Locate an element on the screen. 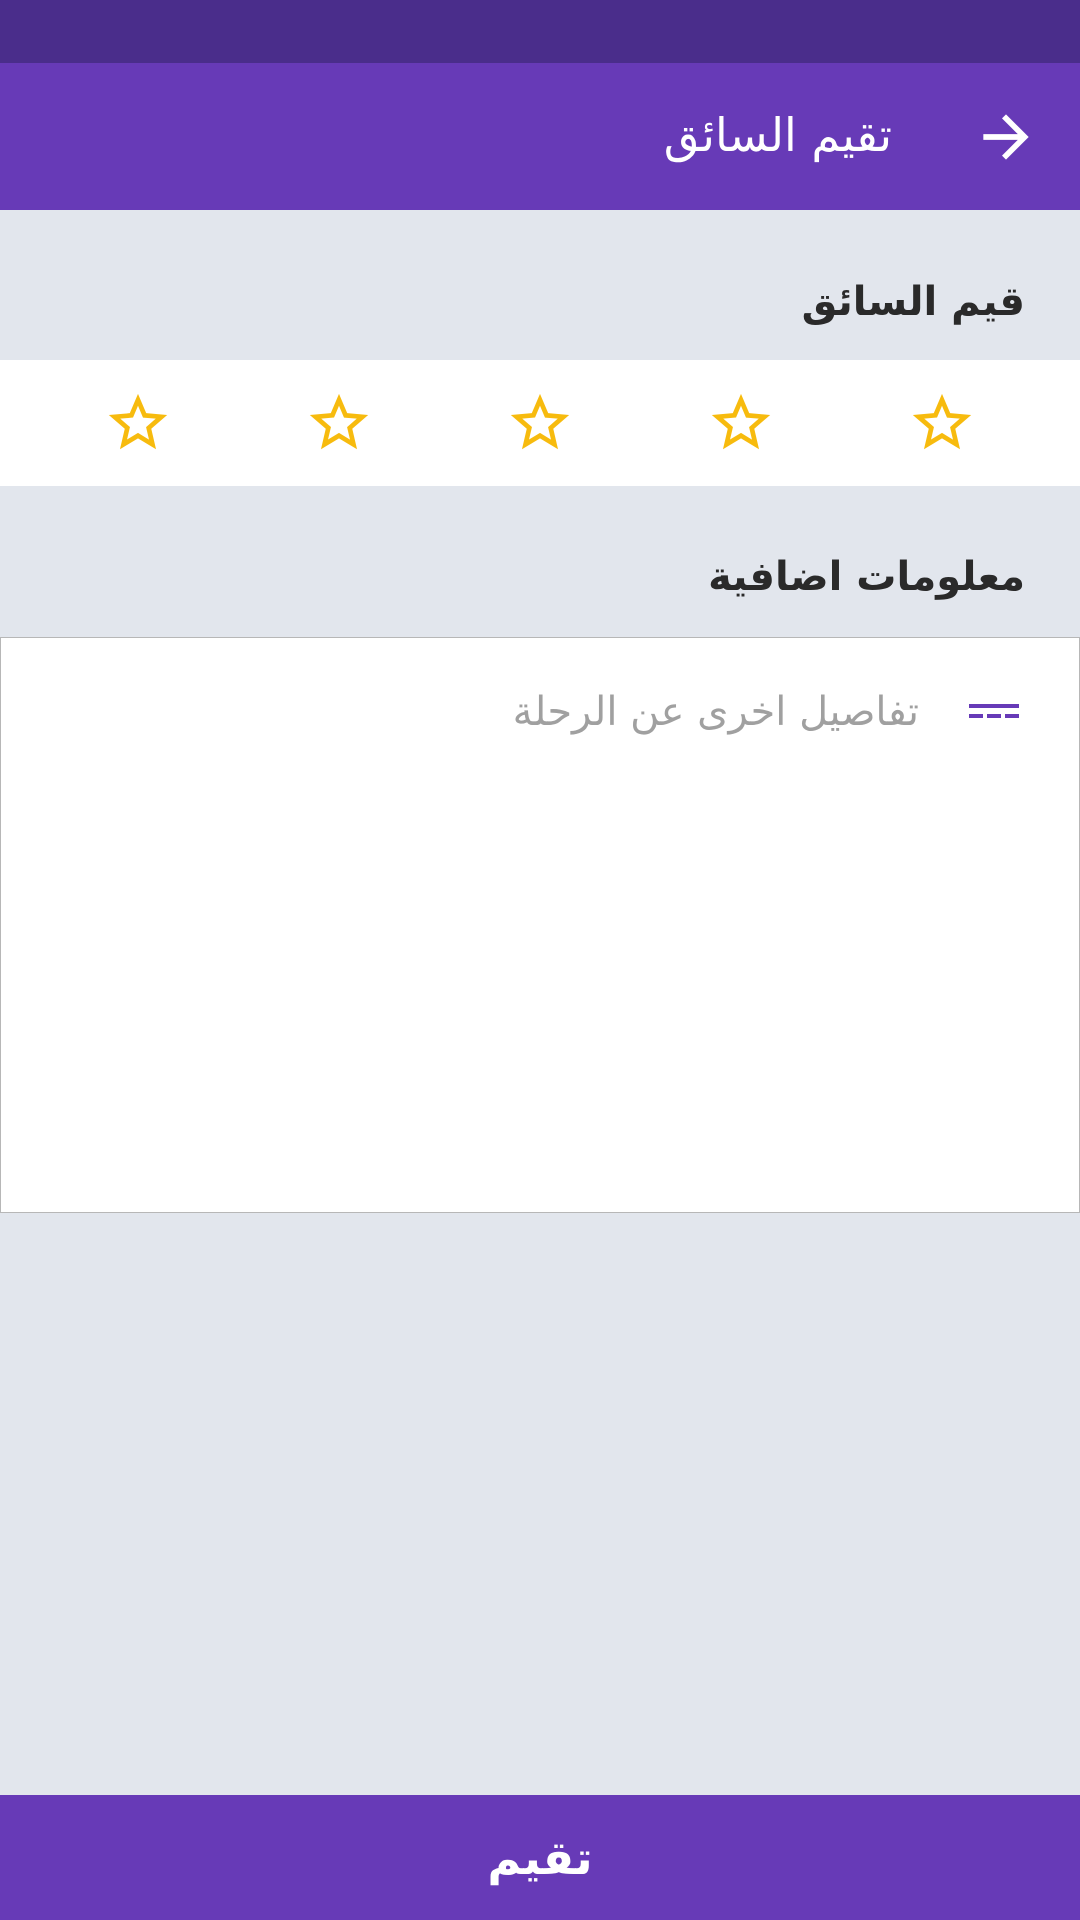 The image size is (1080, 1920). arrow-forward-icon is located at coordinates (1006, 137).